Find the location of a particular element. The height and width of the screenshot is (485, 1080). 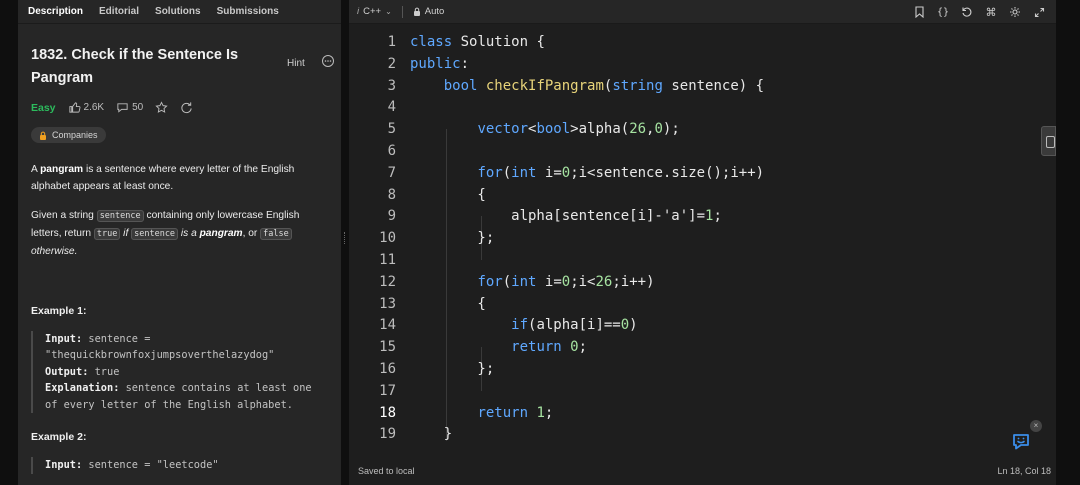

code-text: for(int i=0;i<sentence.size();i++) is located at coordinates (621, 172).